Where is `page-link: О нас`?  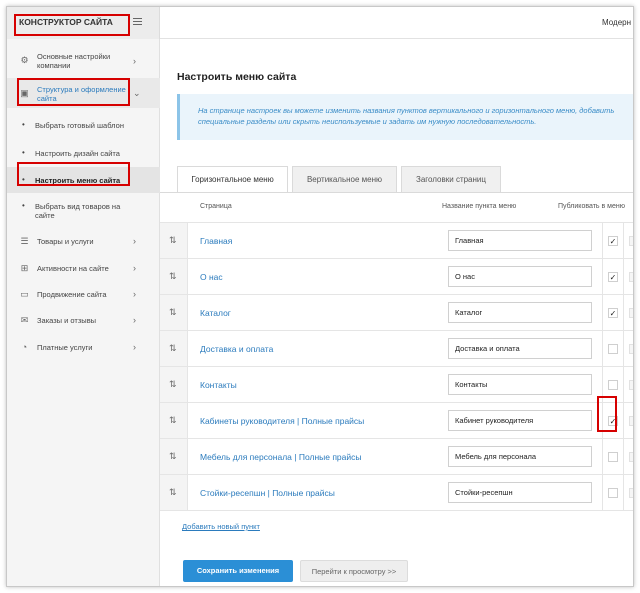 page-link: О нас is located at coordinates (211, 277).